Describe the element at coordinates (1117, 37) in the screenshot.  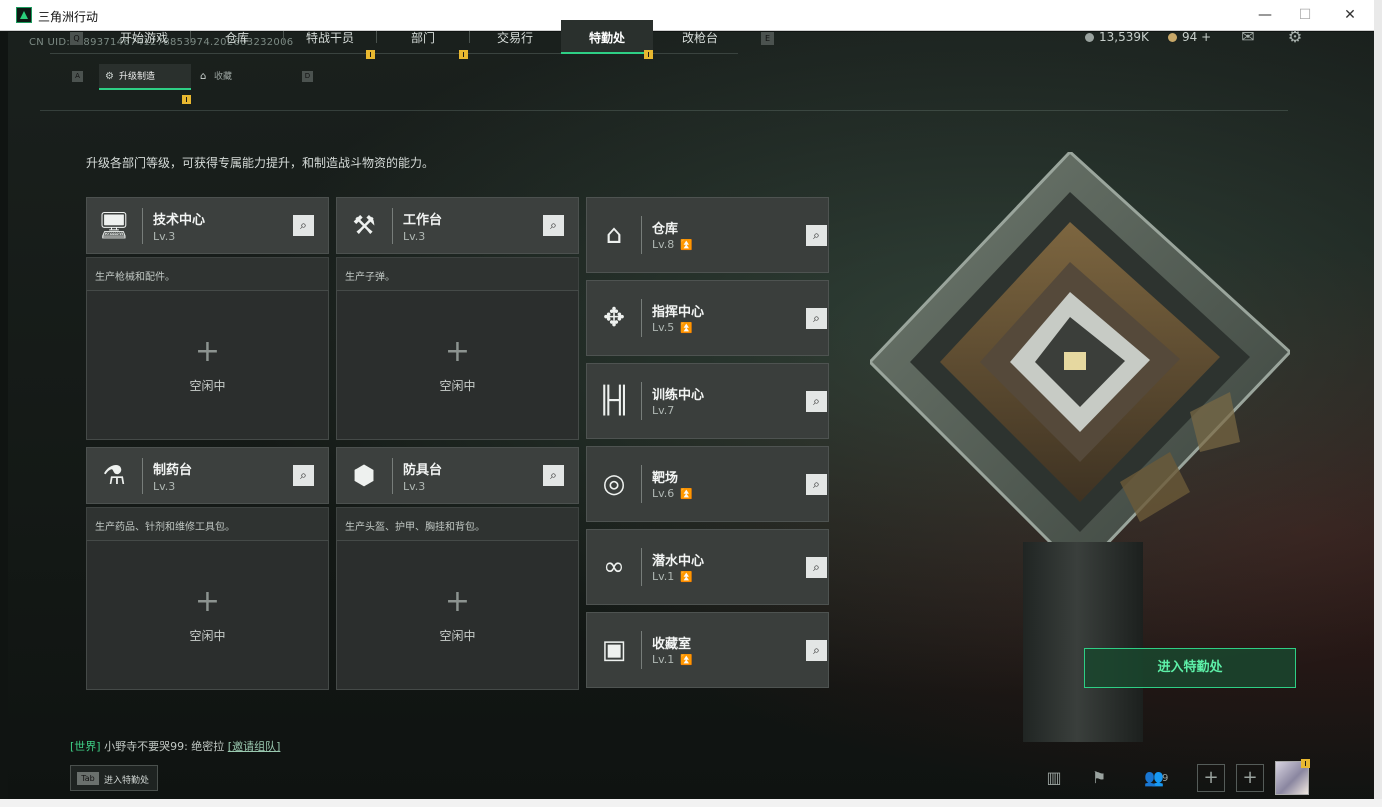
I see `coin-balance: 13,539K` at that location.